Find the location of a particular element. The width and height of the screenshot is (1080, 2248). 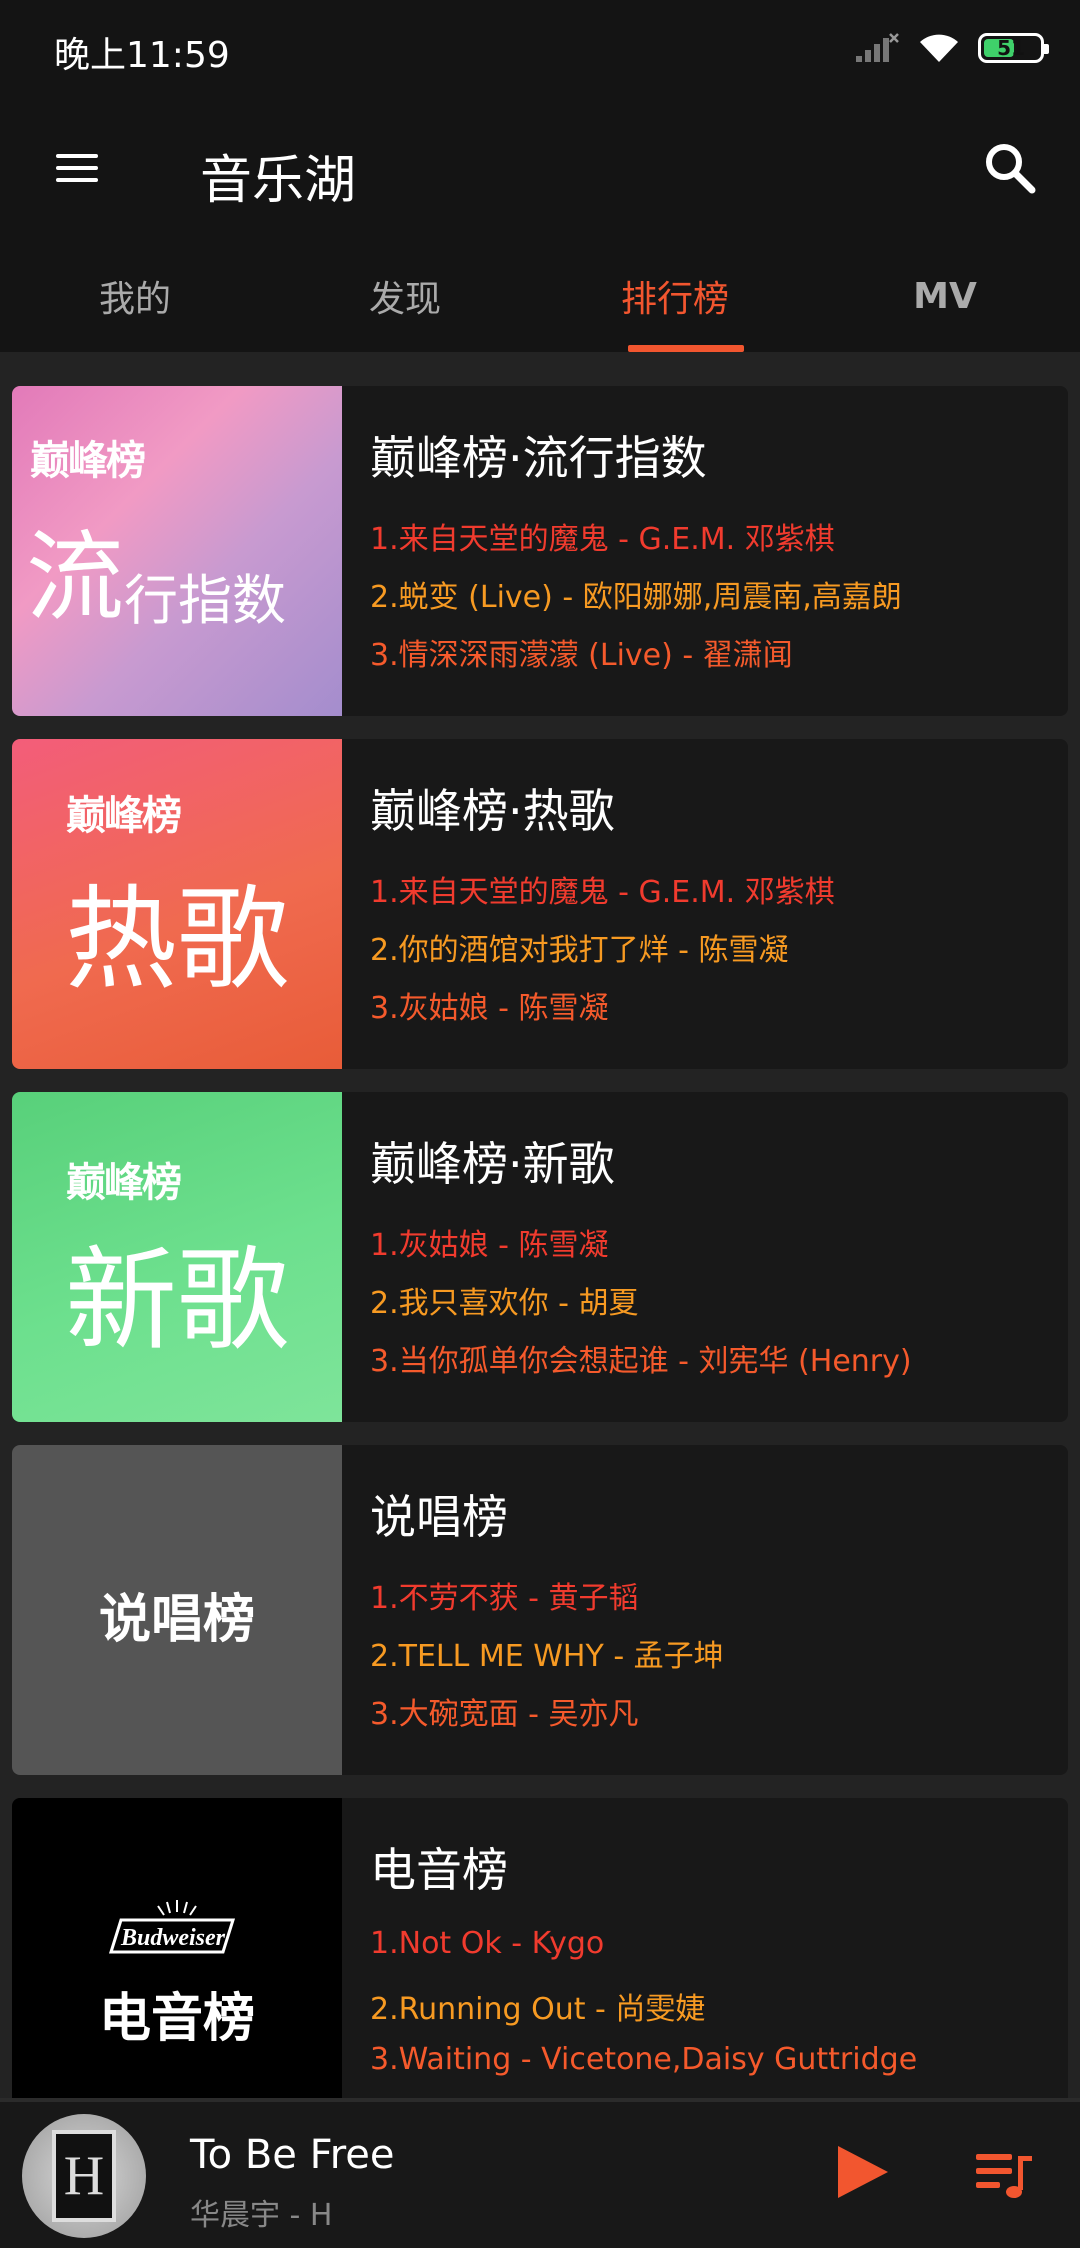

cover-small-text: 行指数 is located at coordinates (205, 600).